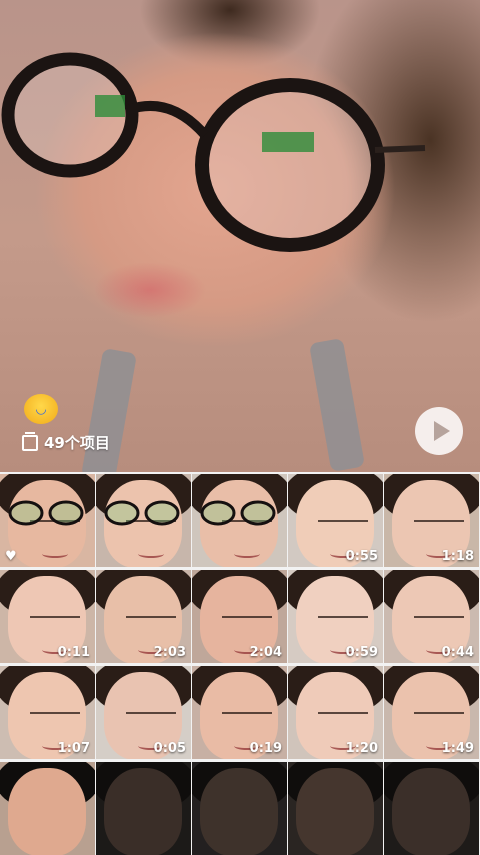  Describe the element at coordinates (77, 443) in the screenshot. I see `item-count-label: 49个项目` at that location.